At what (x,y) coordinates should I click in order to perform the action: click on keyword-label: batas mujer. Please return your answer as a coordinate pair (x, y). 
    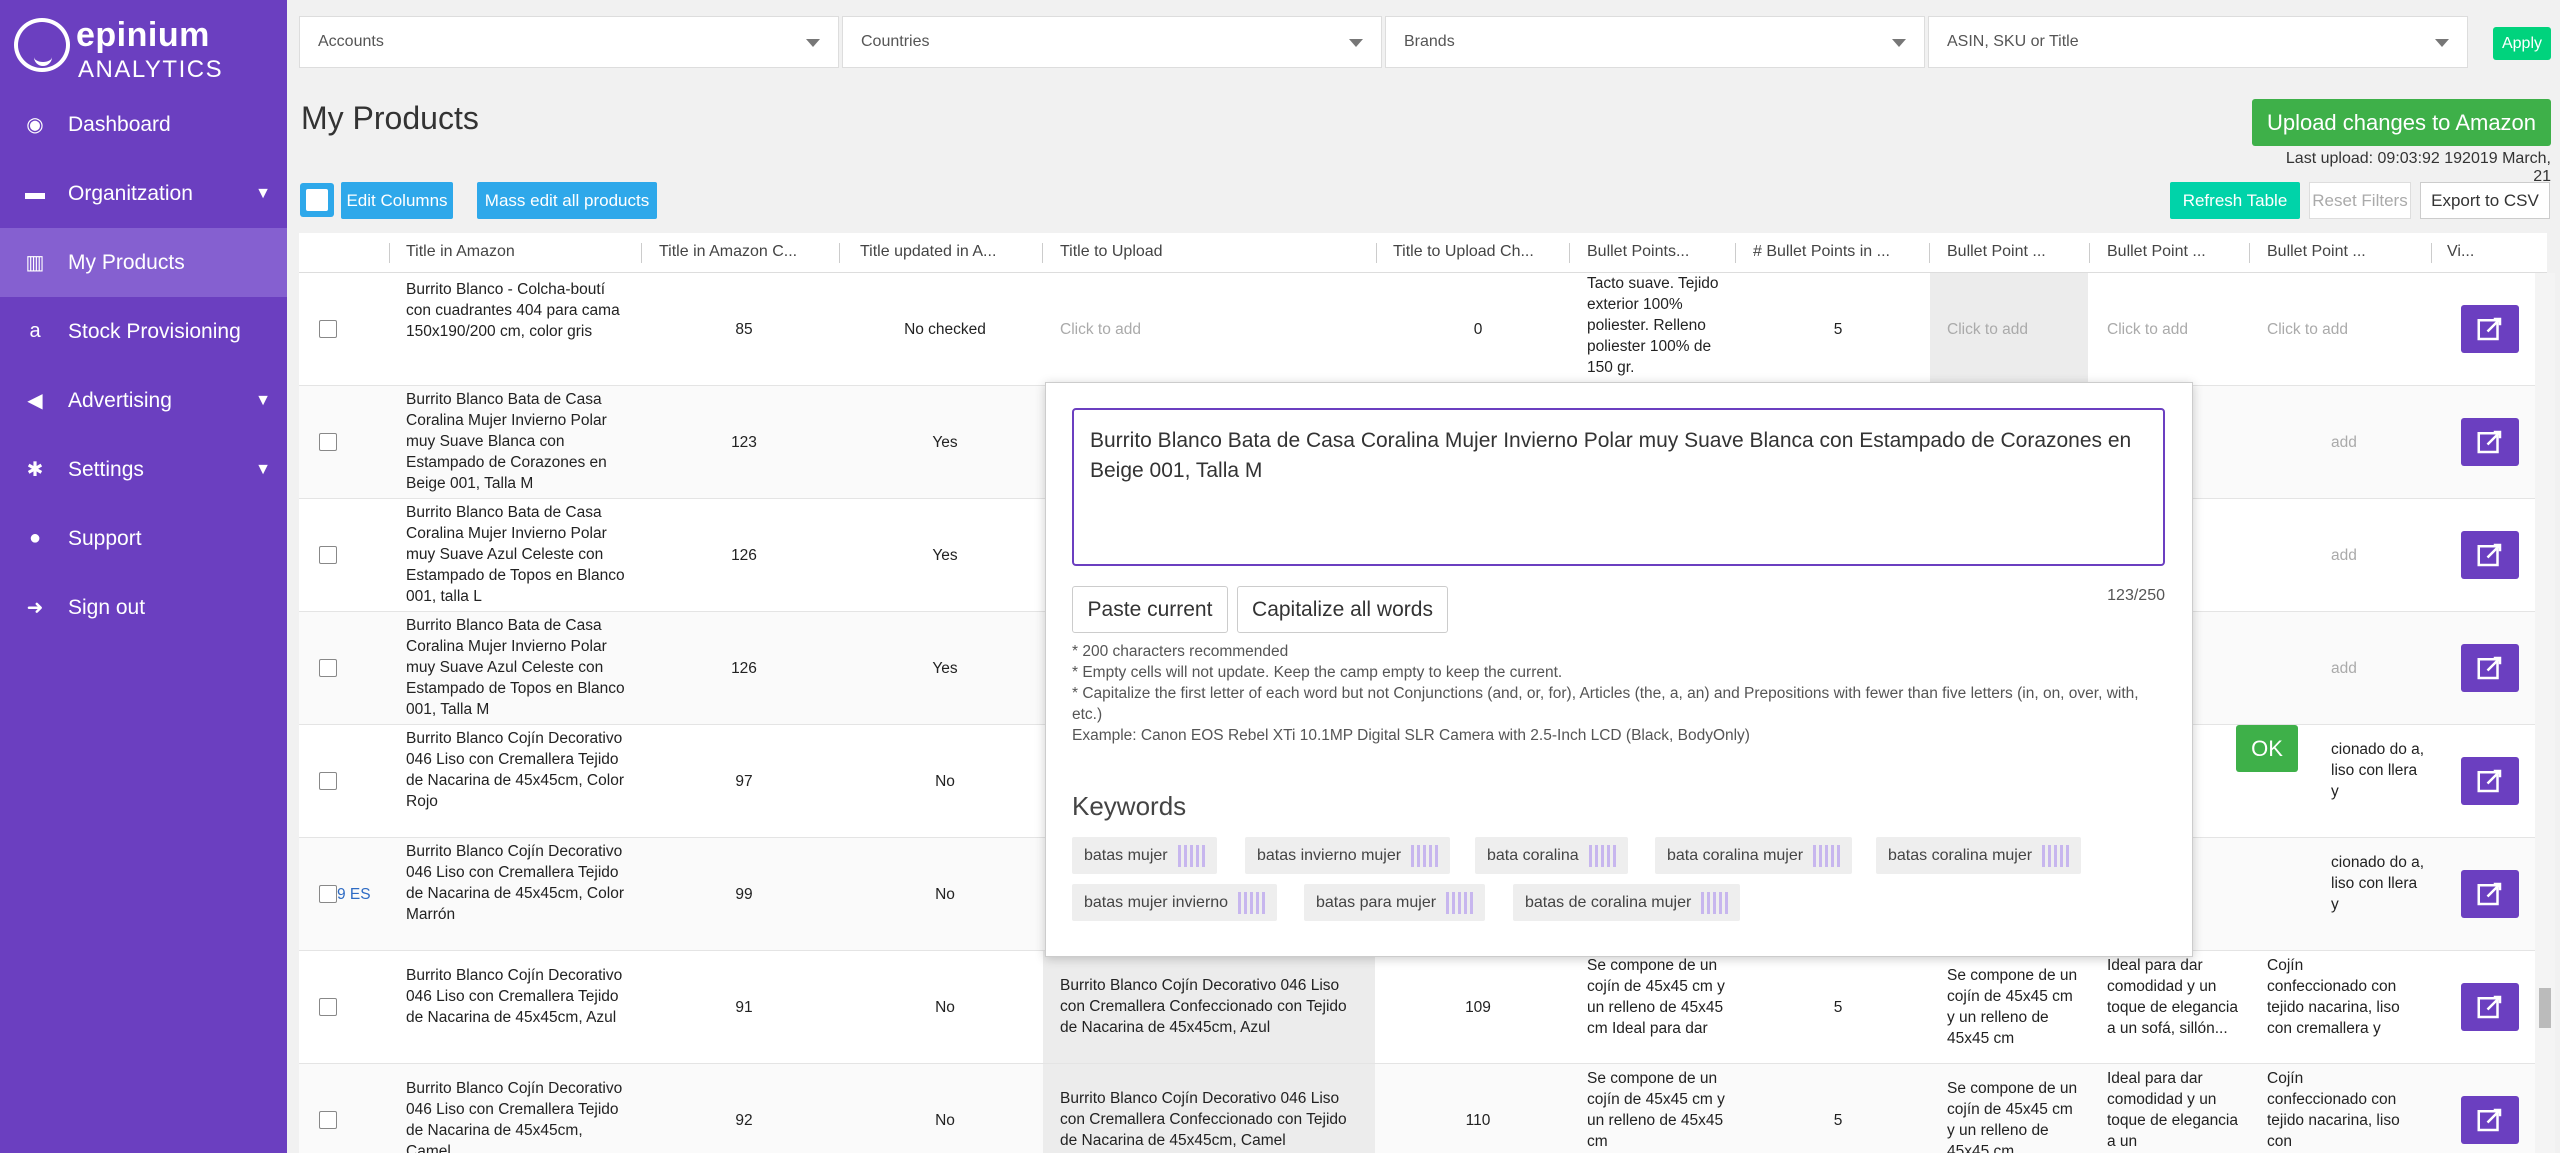
    Looking at the image, I should click on (1126, 855).